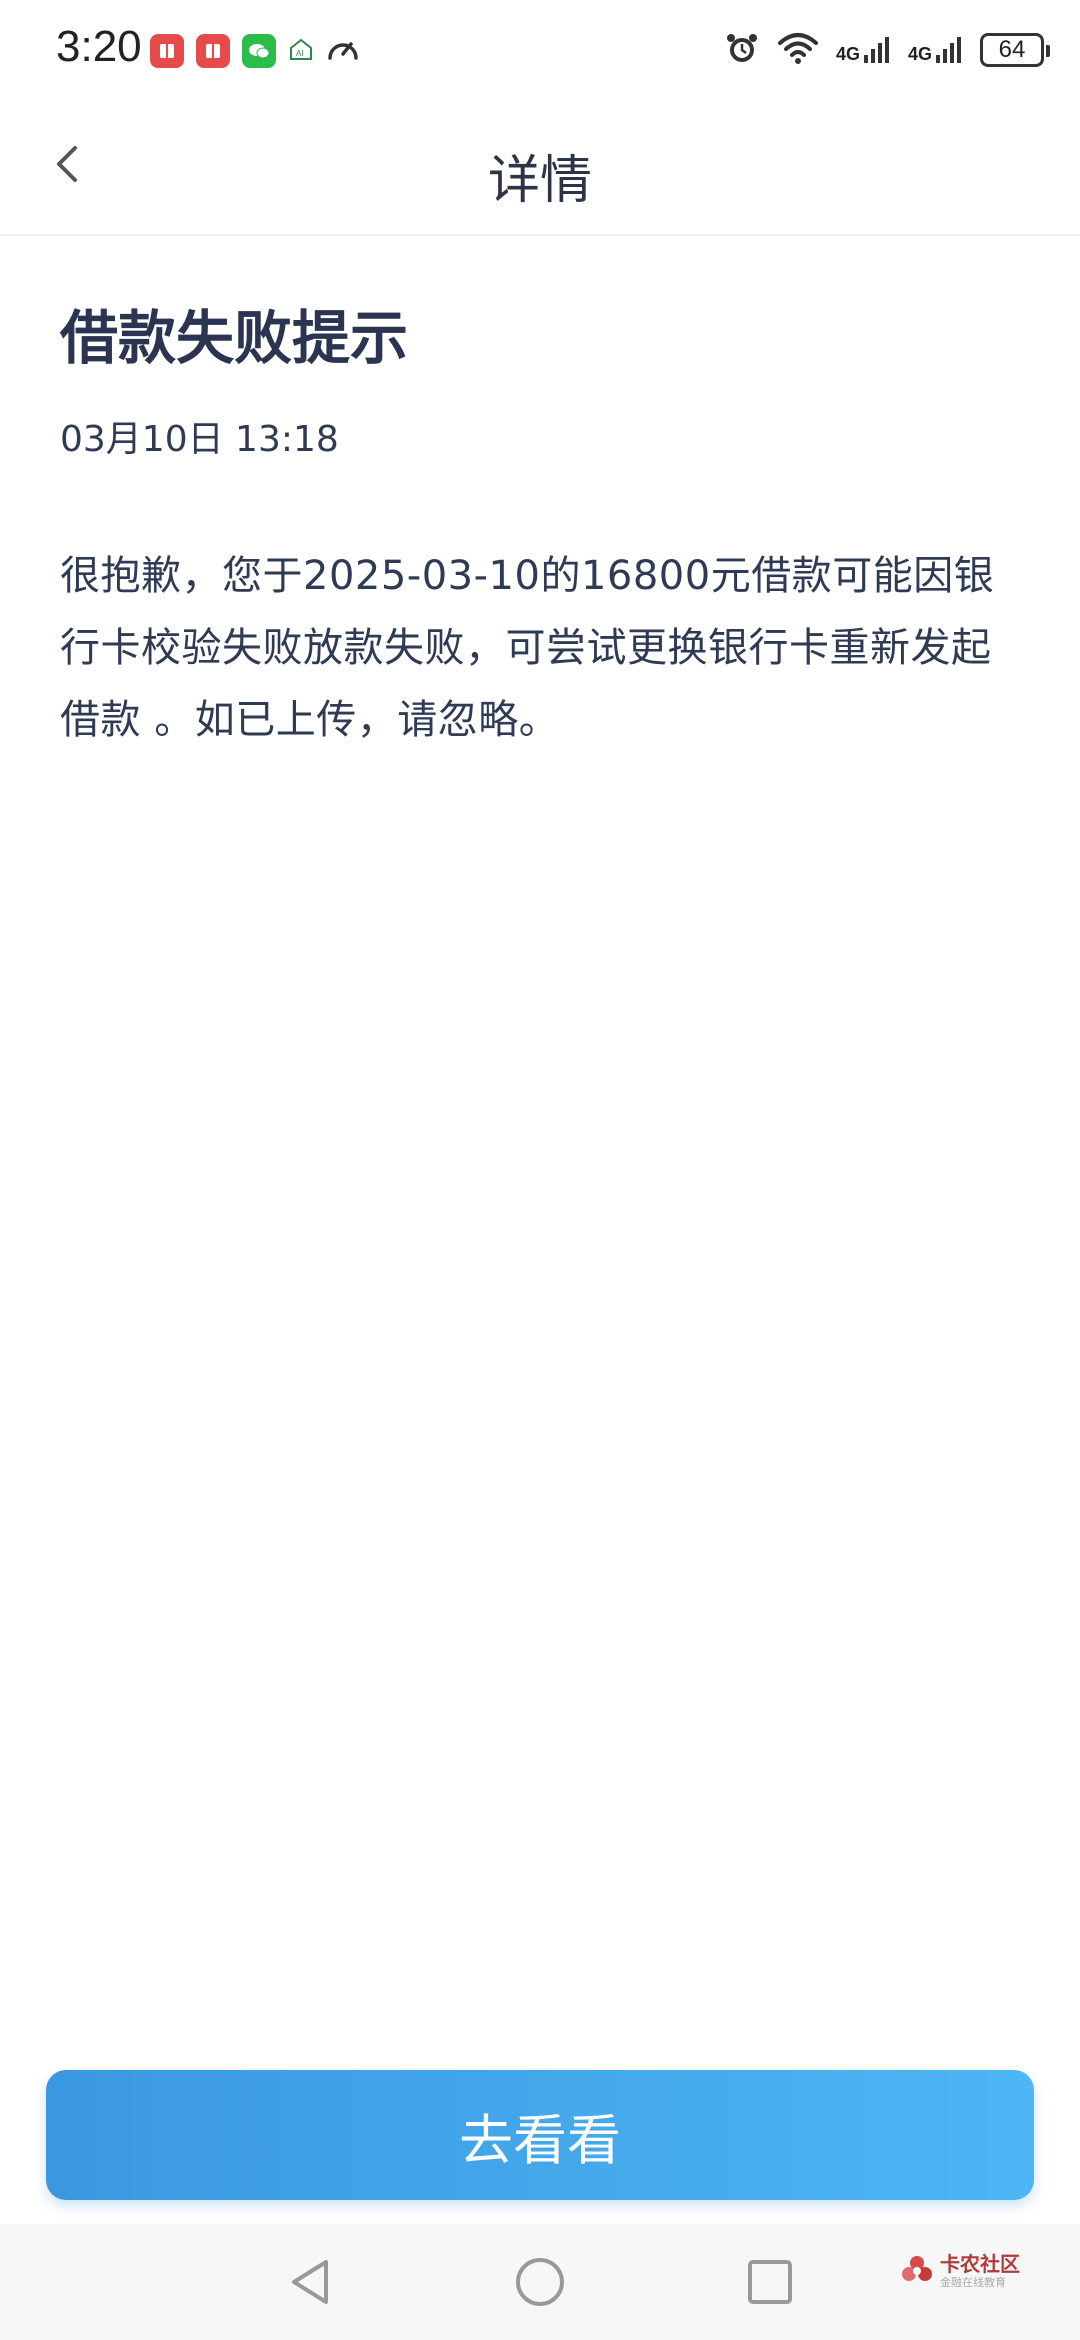 This screenshot has height=2340, width=1080. What do you see at coordinates (1015, 50) in the screenshot?
I see `battery-icon: 64` at bounding box center [1015, 50].